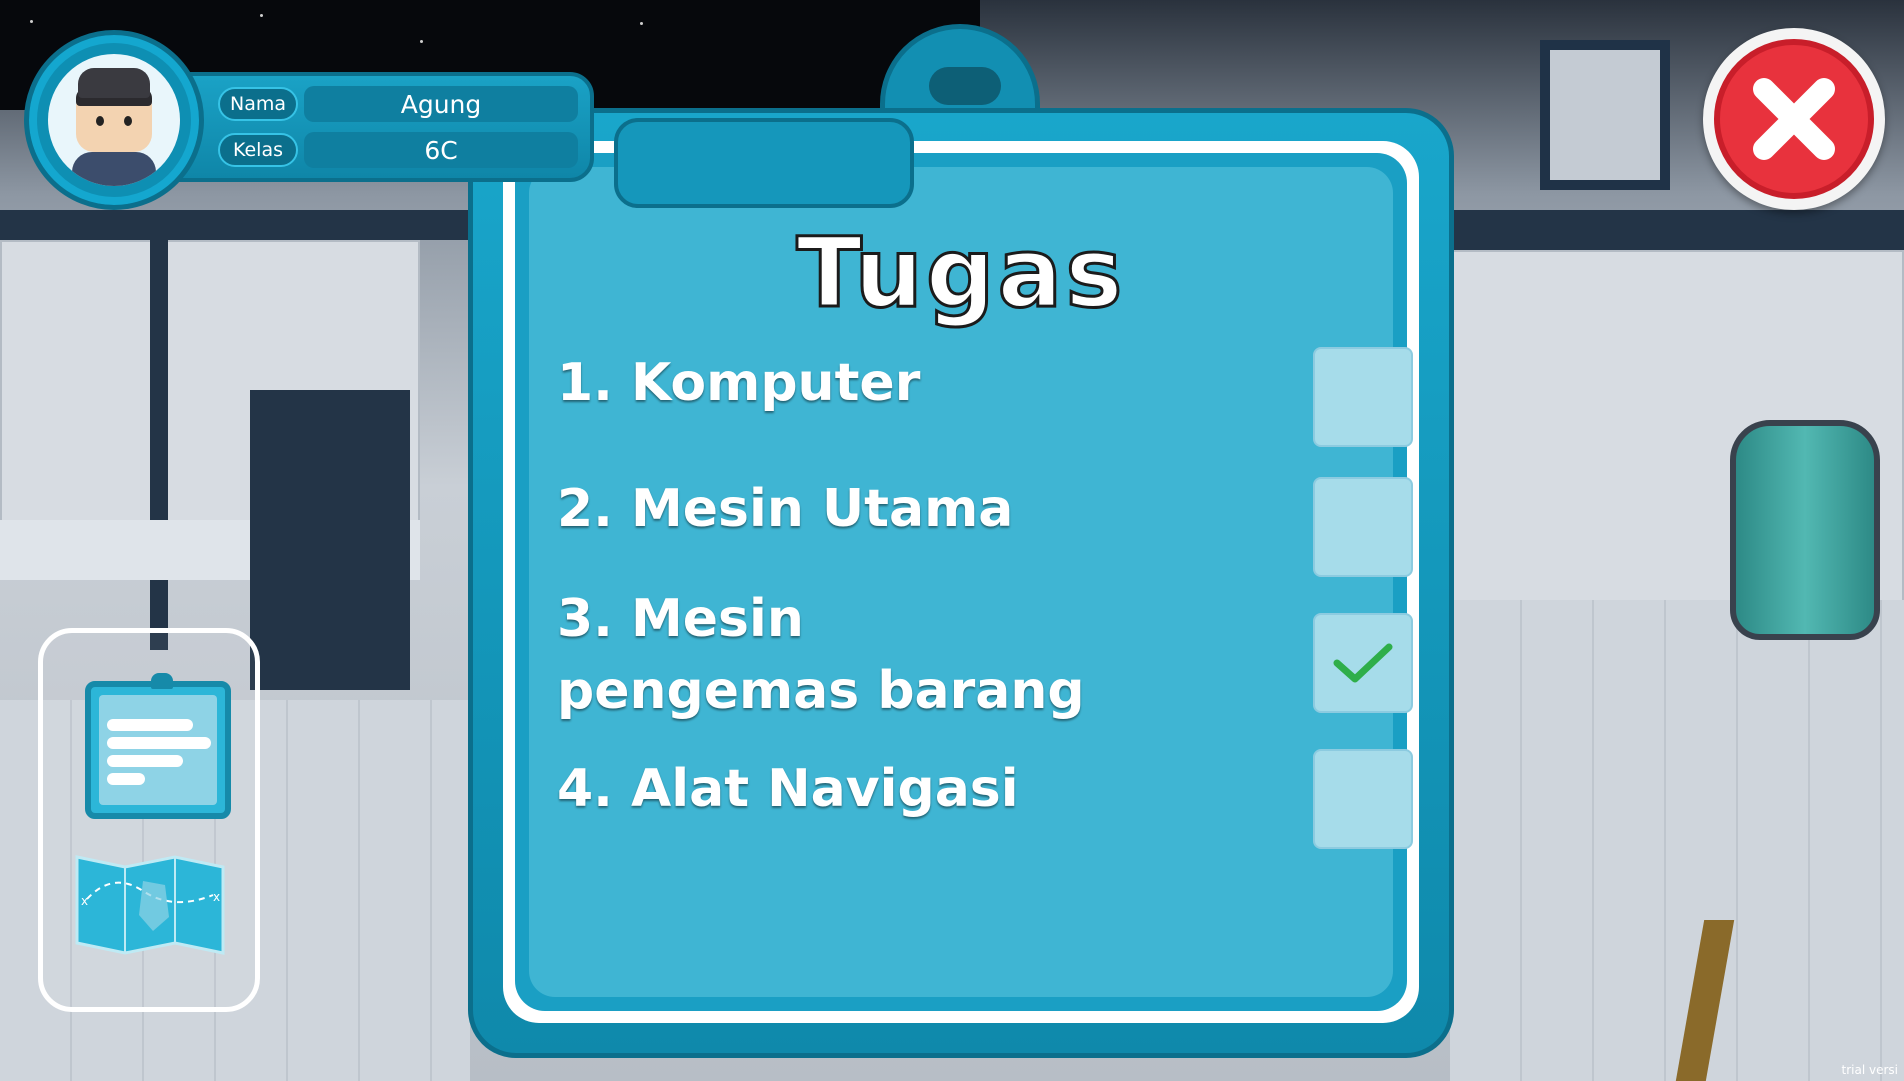 Image resolution: width=1904 pixels, height=1081 pixels. I want to click on task-item-1-checkbox, so click(1363, 397).